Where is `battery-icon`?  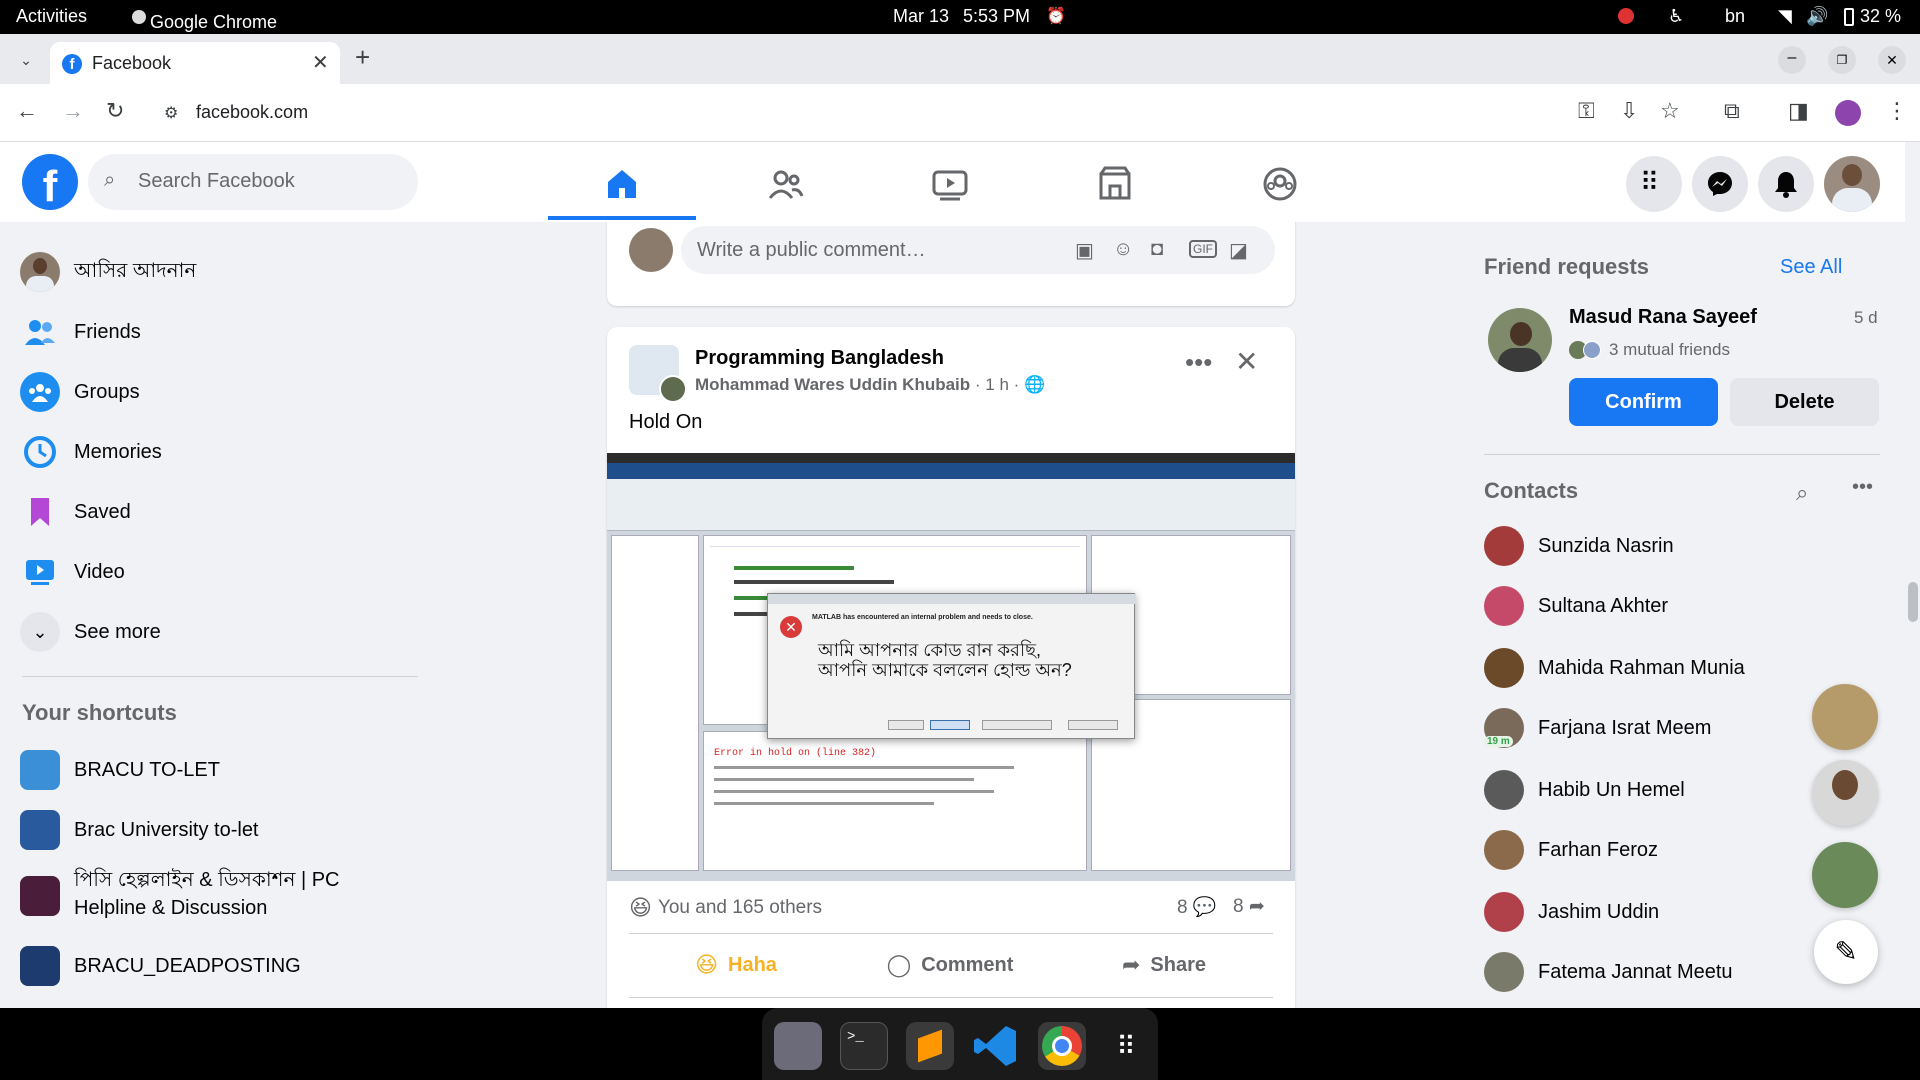 battery-icon is located at coordinates (1849, 17).